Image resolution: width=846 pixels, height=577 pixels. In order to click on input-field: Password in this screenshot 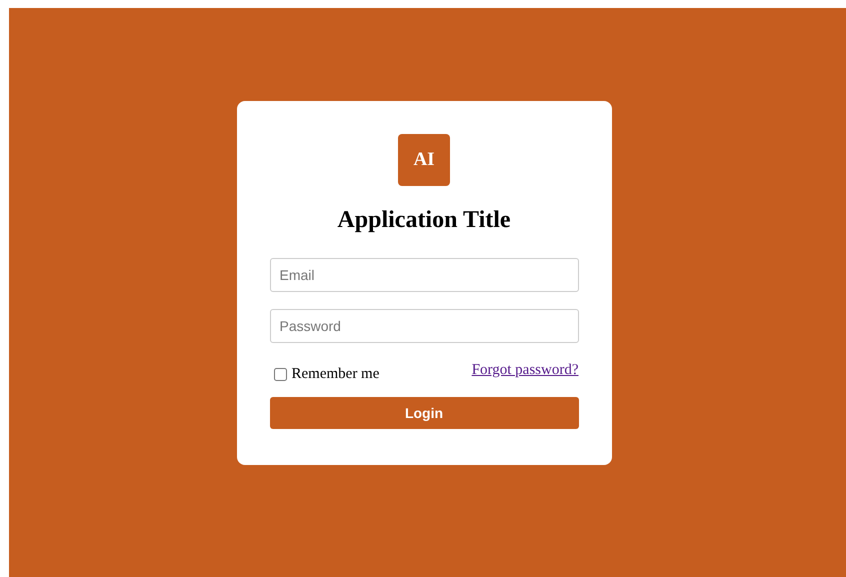, I will do `click(424, 326)`.